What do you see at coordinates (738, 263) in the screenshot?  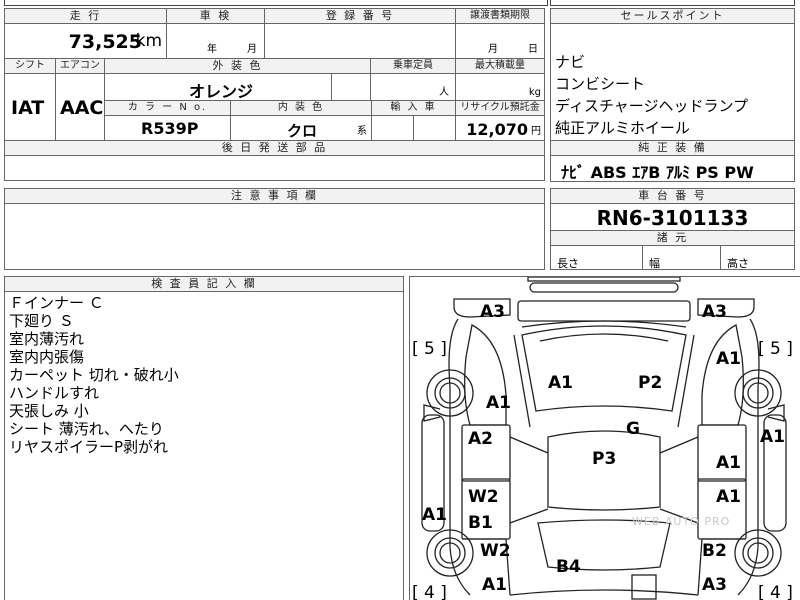 I see `dim-height-label: 高さ` at bounding box center [738, 263].